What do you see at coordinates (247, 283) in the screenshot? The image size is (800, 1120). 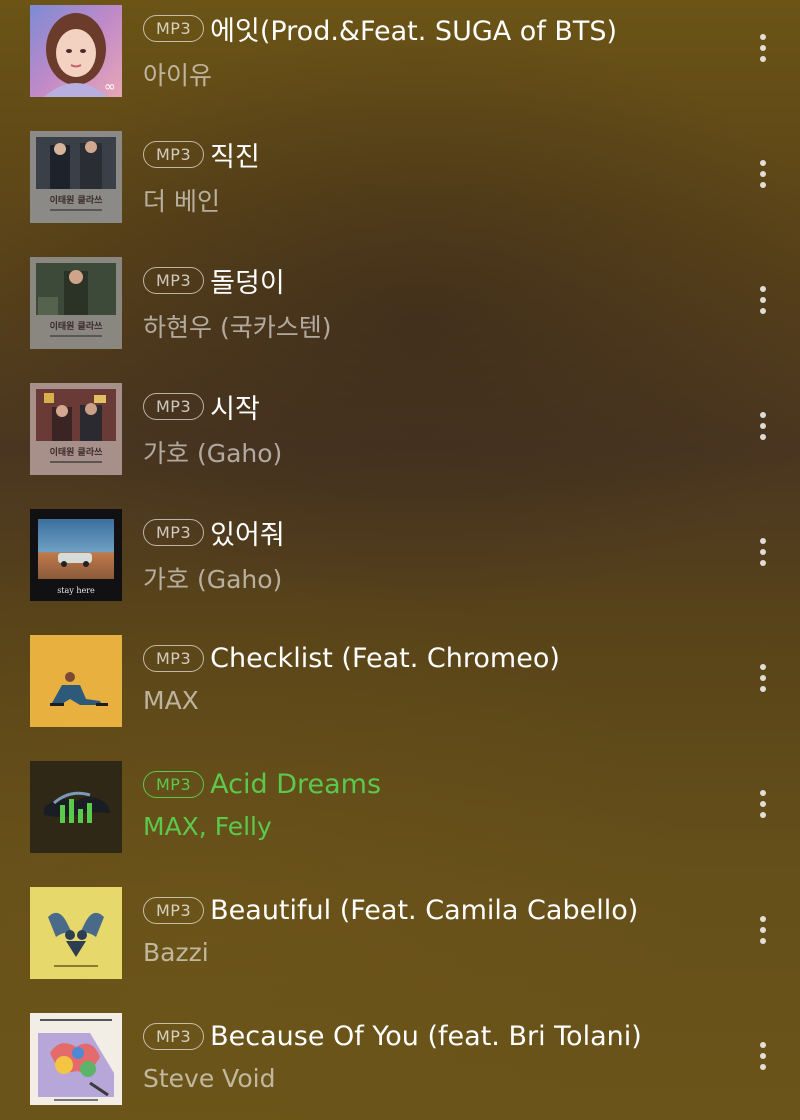 I see `track-title: 돌덩이` at bounding box center [247, 283].